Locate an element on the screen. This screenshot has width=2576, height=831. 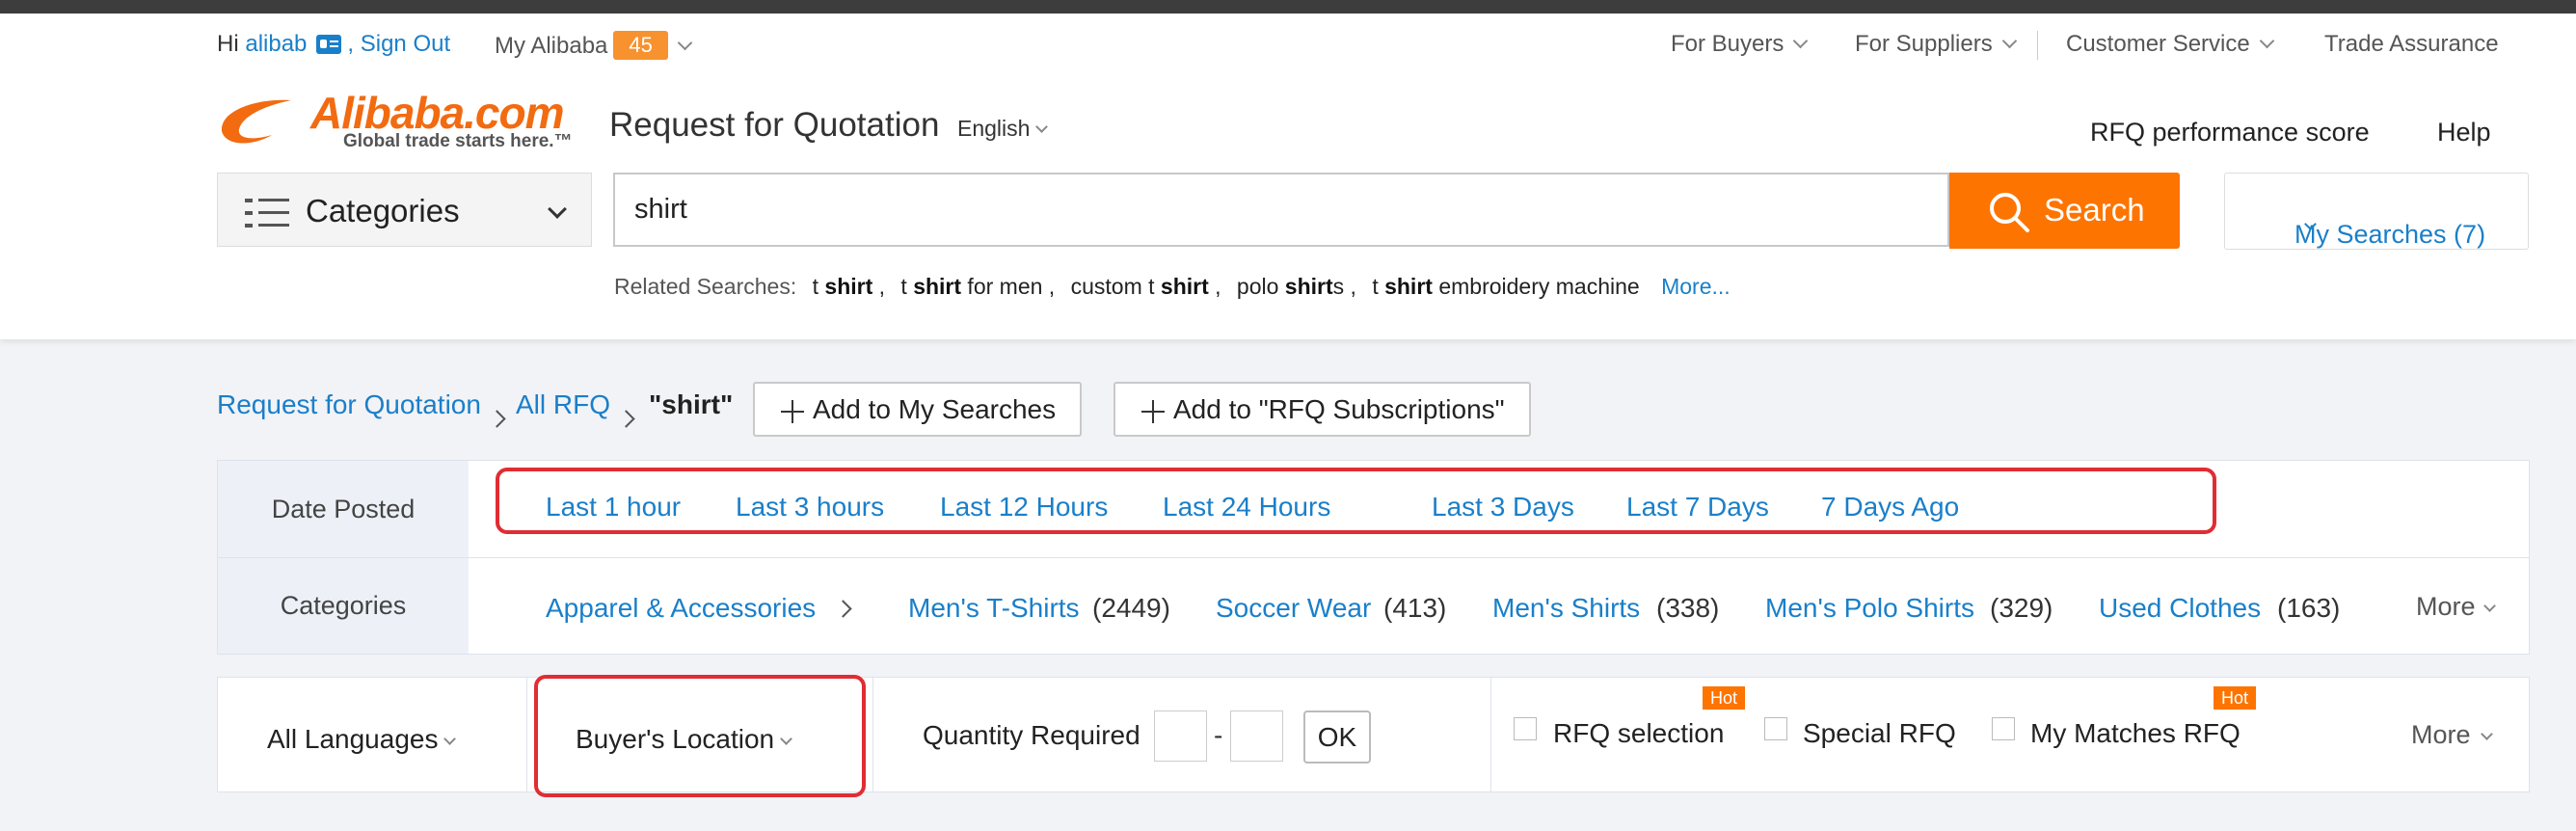
my-matches-rfq-checkbox is located at coordinates (2003, 728).